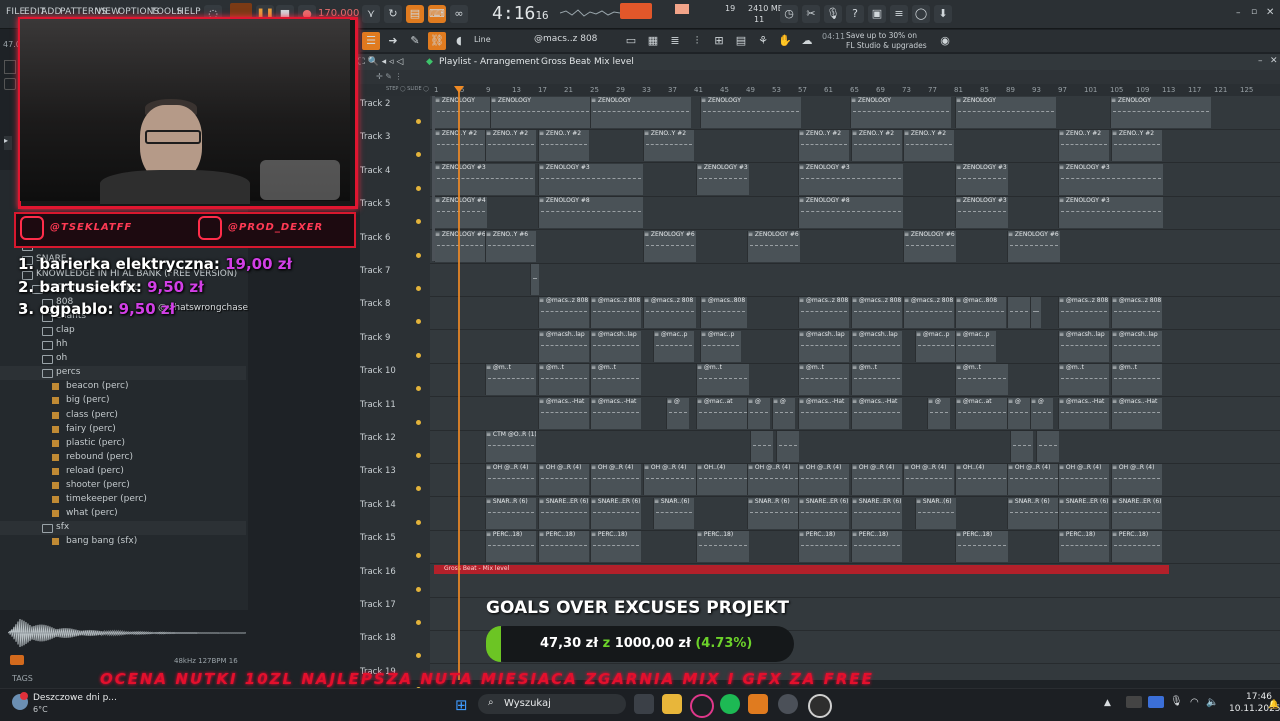  What do you see at coordinates (393, 41) in the screenshot?
I see `arrow-icon: ➜` at bounding box center [393, 41].